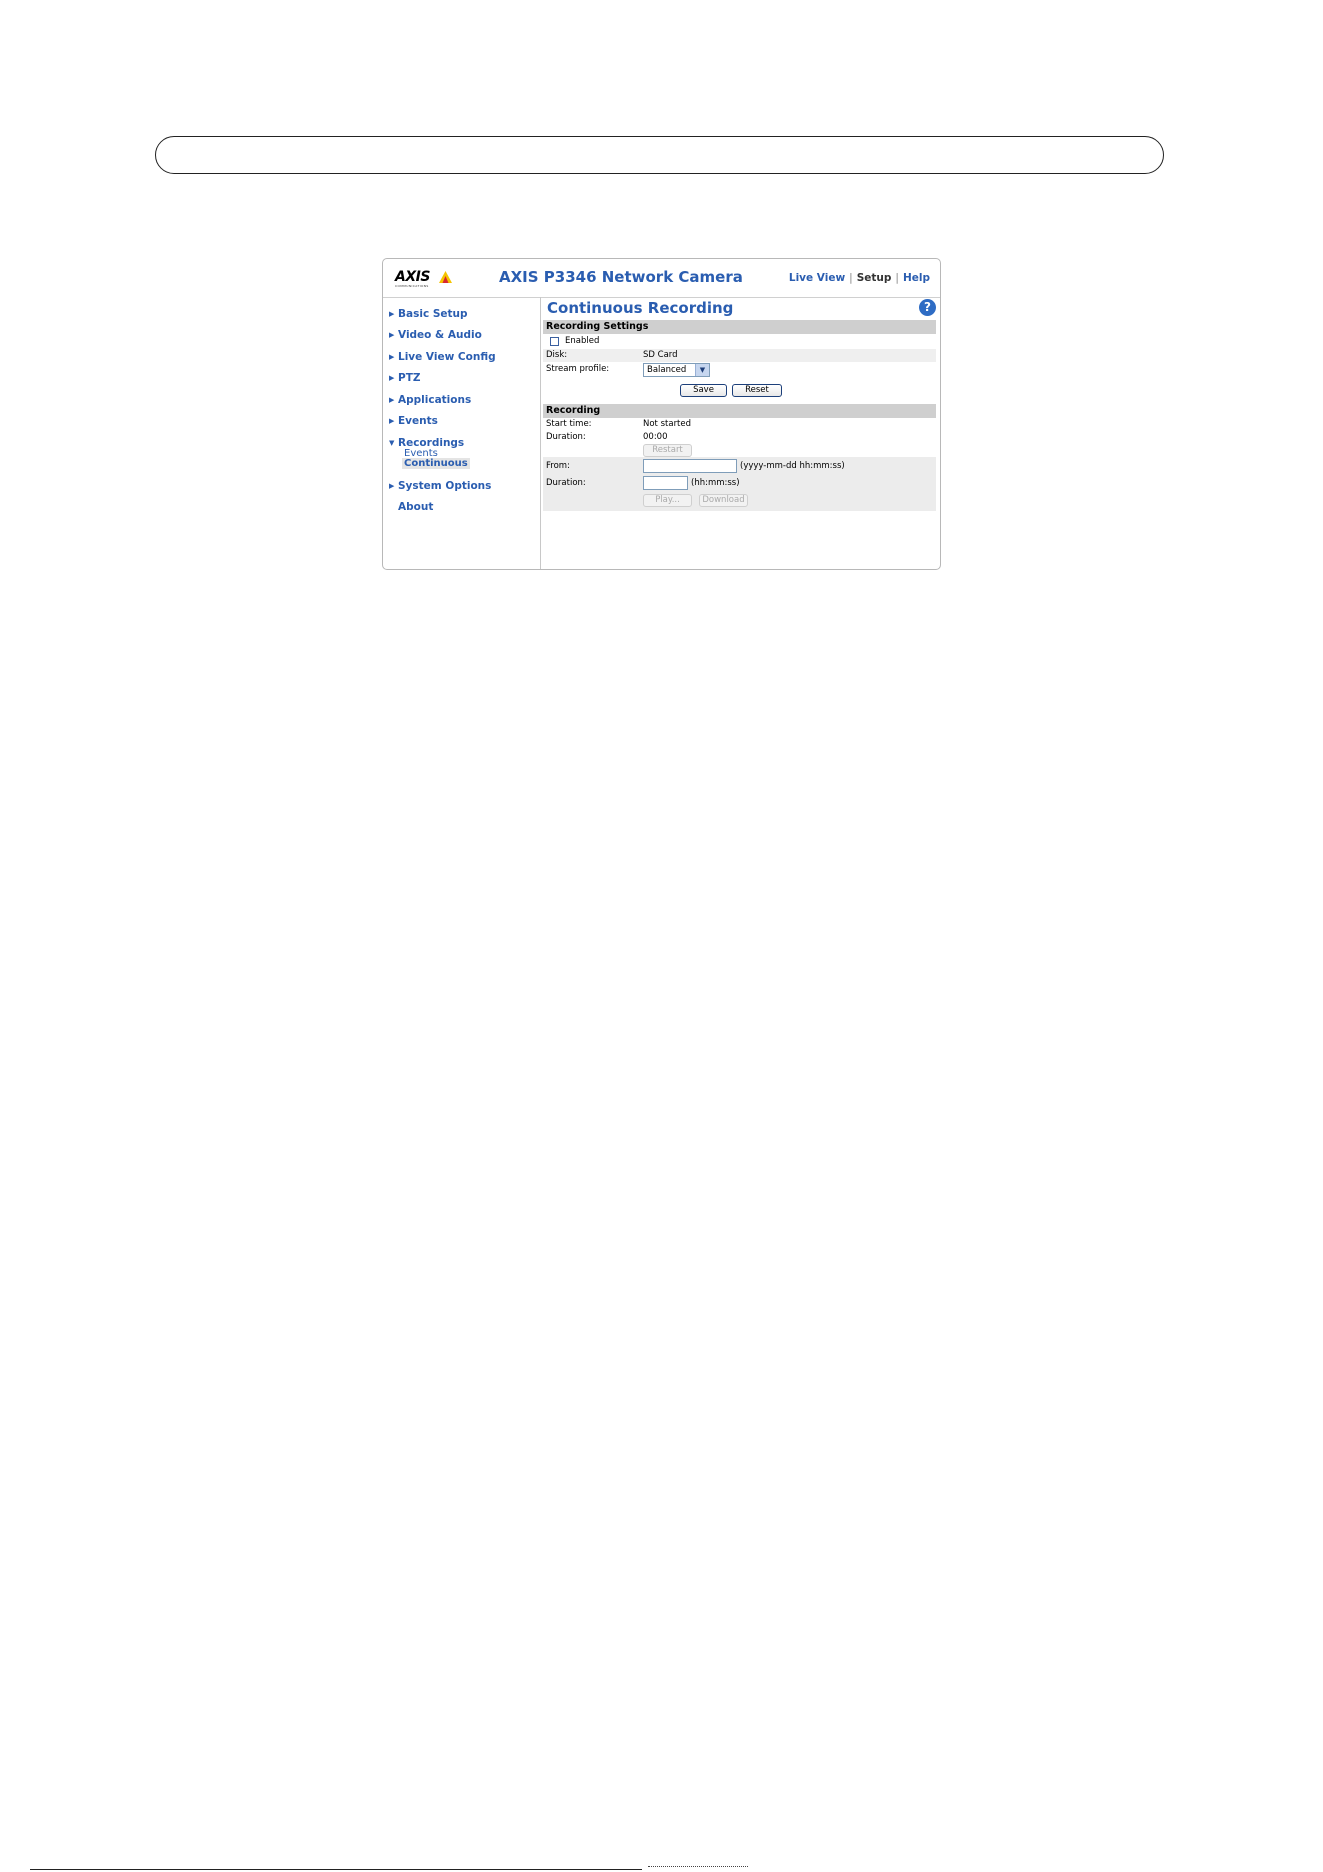 Image resolution: width=1323 pixels, height=1872 pixels. Describe the element at coordinates (415, 507) in the screenshot. I see `sidebar-item-about: About` at that location.